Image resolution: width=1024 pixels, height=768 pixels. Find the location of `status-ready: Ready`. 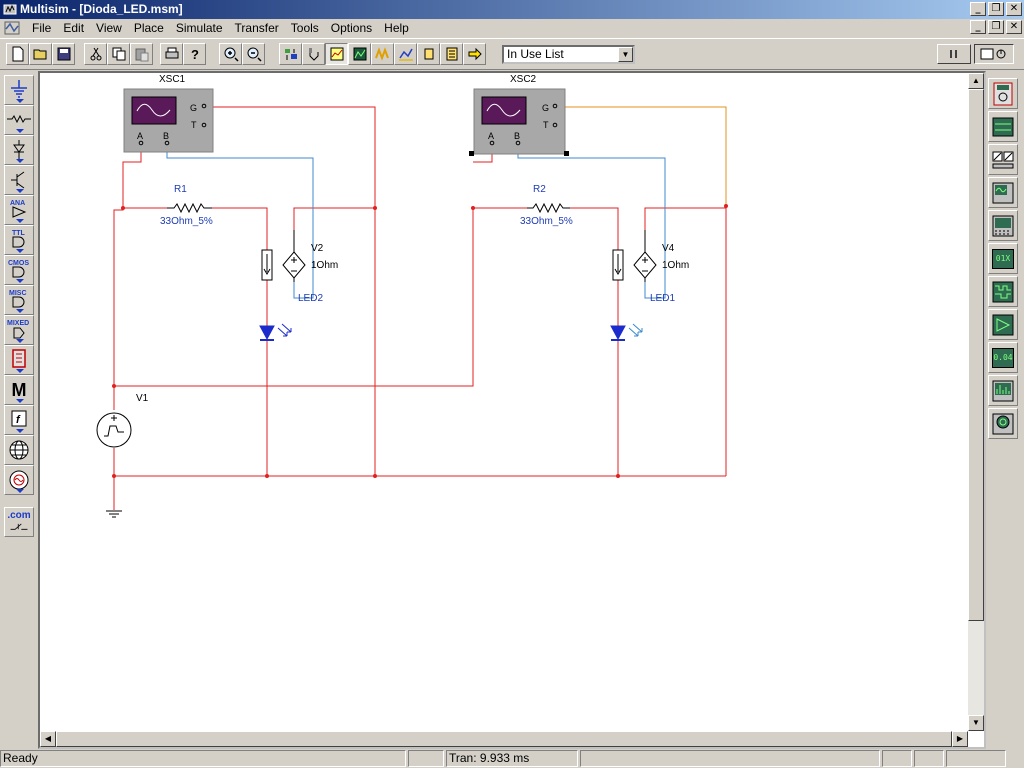

status-ready: Ready is located at coordinates (203, 758).